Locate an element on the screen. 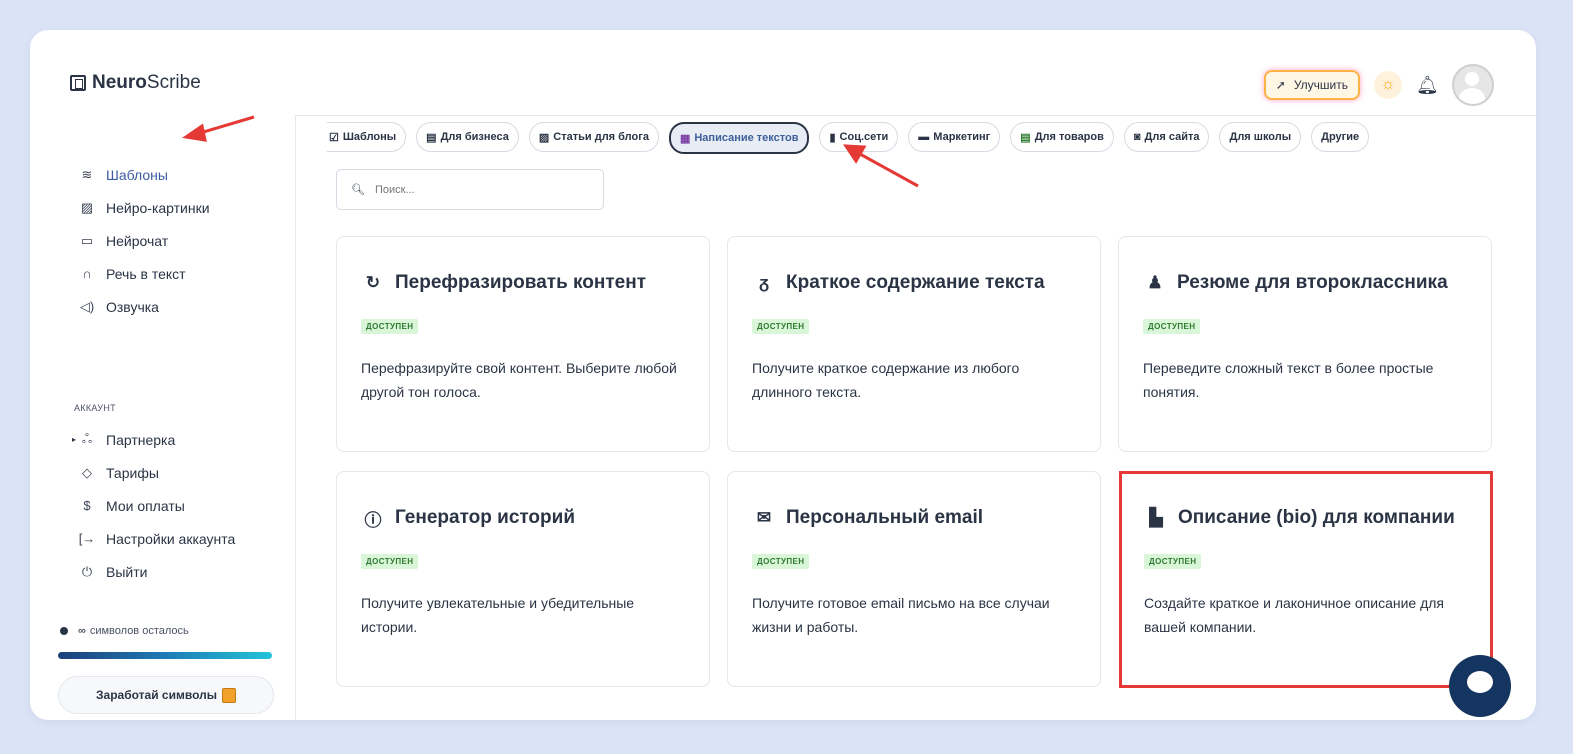 The height and width of the screenshot is (754, 1573). child-icon: ♟ is located at coordinates (1155, 282).